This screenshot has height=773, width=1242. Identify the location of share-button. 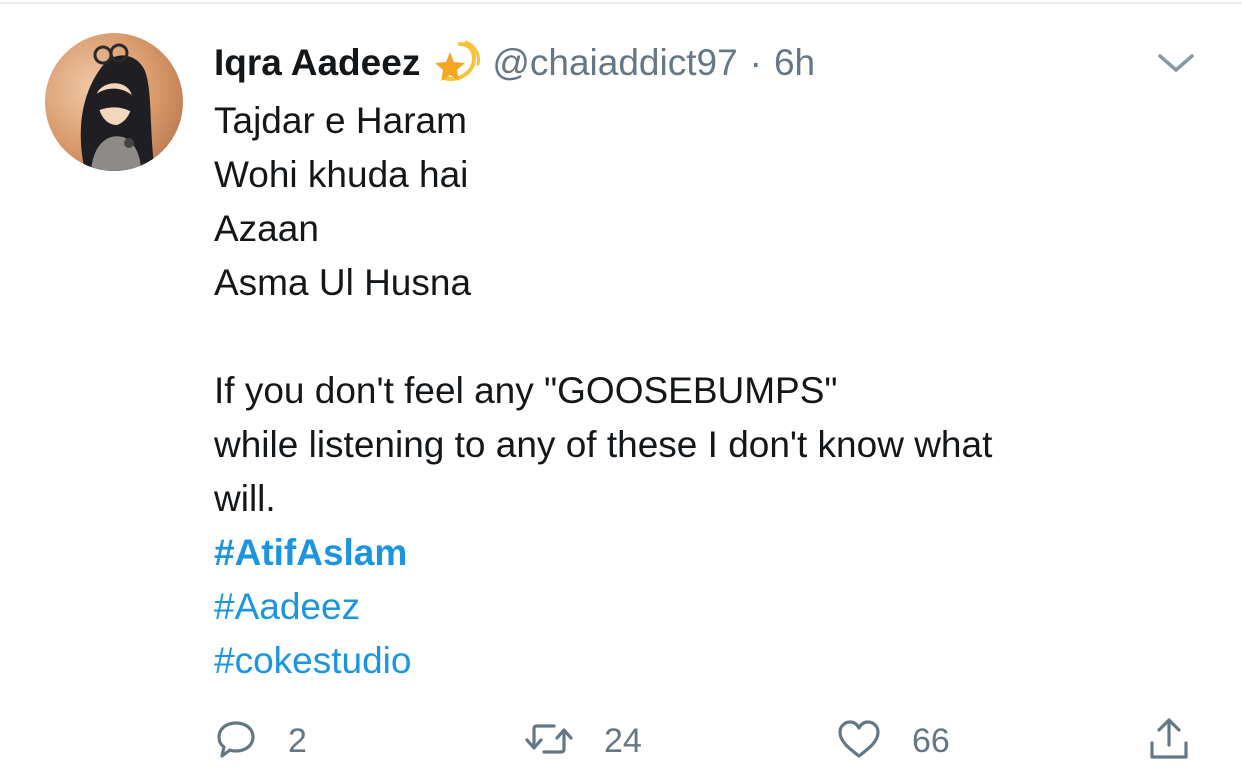
(1169, 741).